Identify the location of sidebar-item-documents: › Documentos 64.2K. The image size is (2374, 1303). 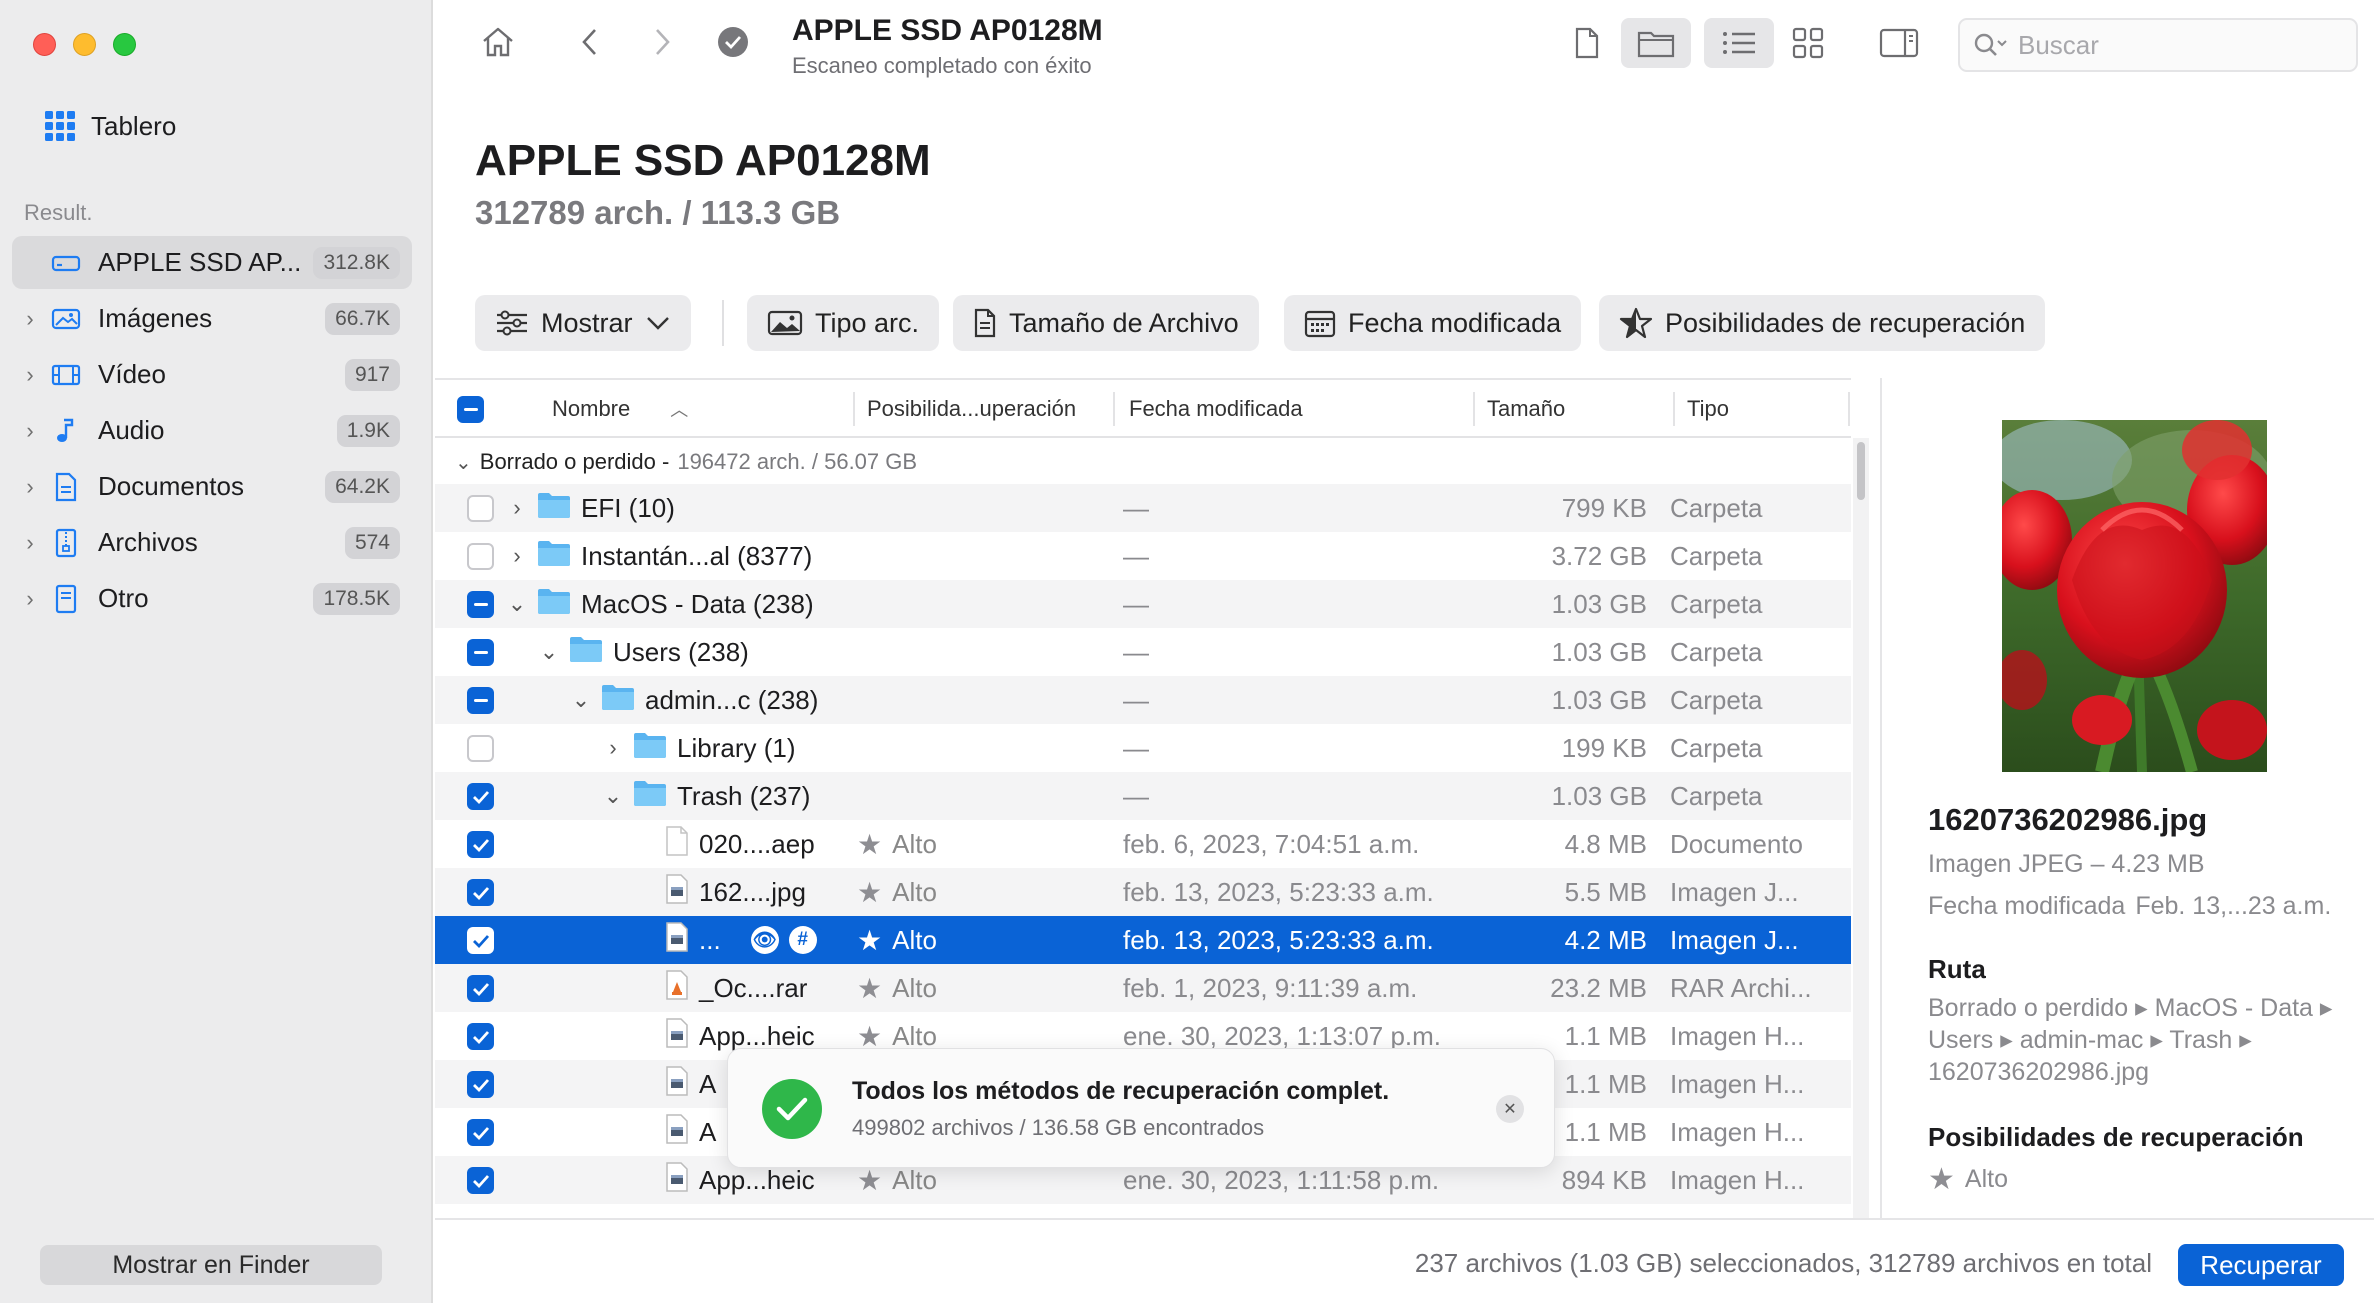
(212, 486).